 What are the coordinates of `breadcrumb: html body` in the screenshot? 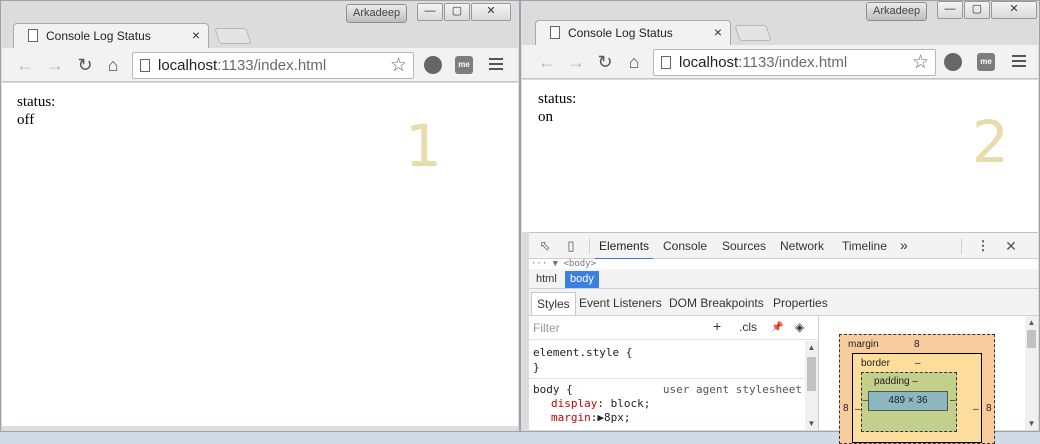 It's located at (783, 279).